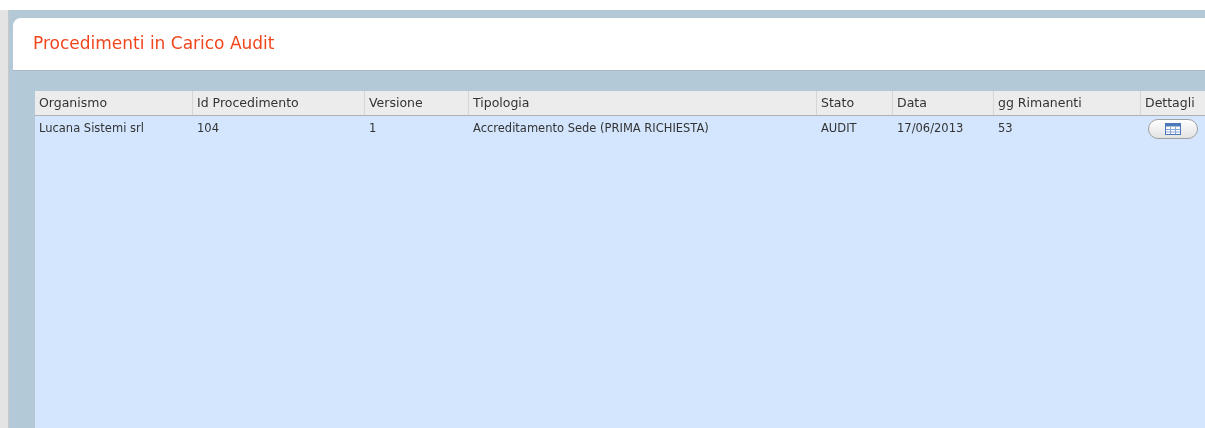 Image resolution: width=1205 pixels, height=428 pixels. Describe the element at coordinates (1067, 103) in the screenshot. I see `column-header: gg Rimanenti` at that location.